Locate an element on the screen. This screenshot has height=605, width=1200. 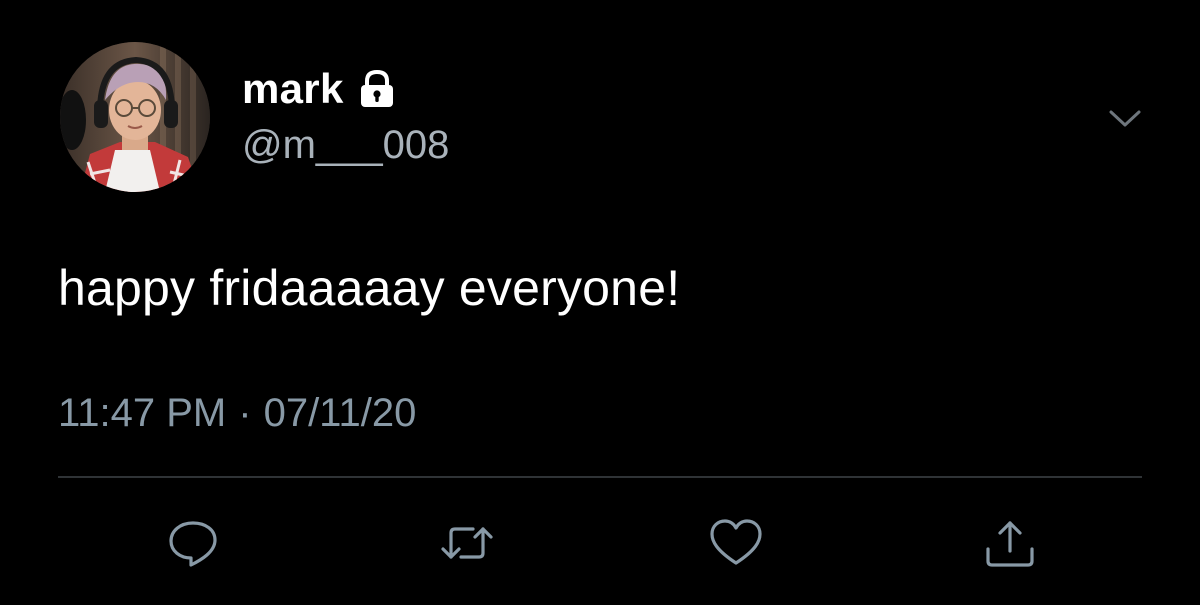
name-row: mark is located at coordinates (320, 89).